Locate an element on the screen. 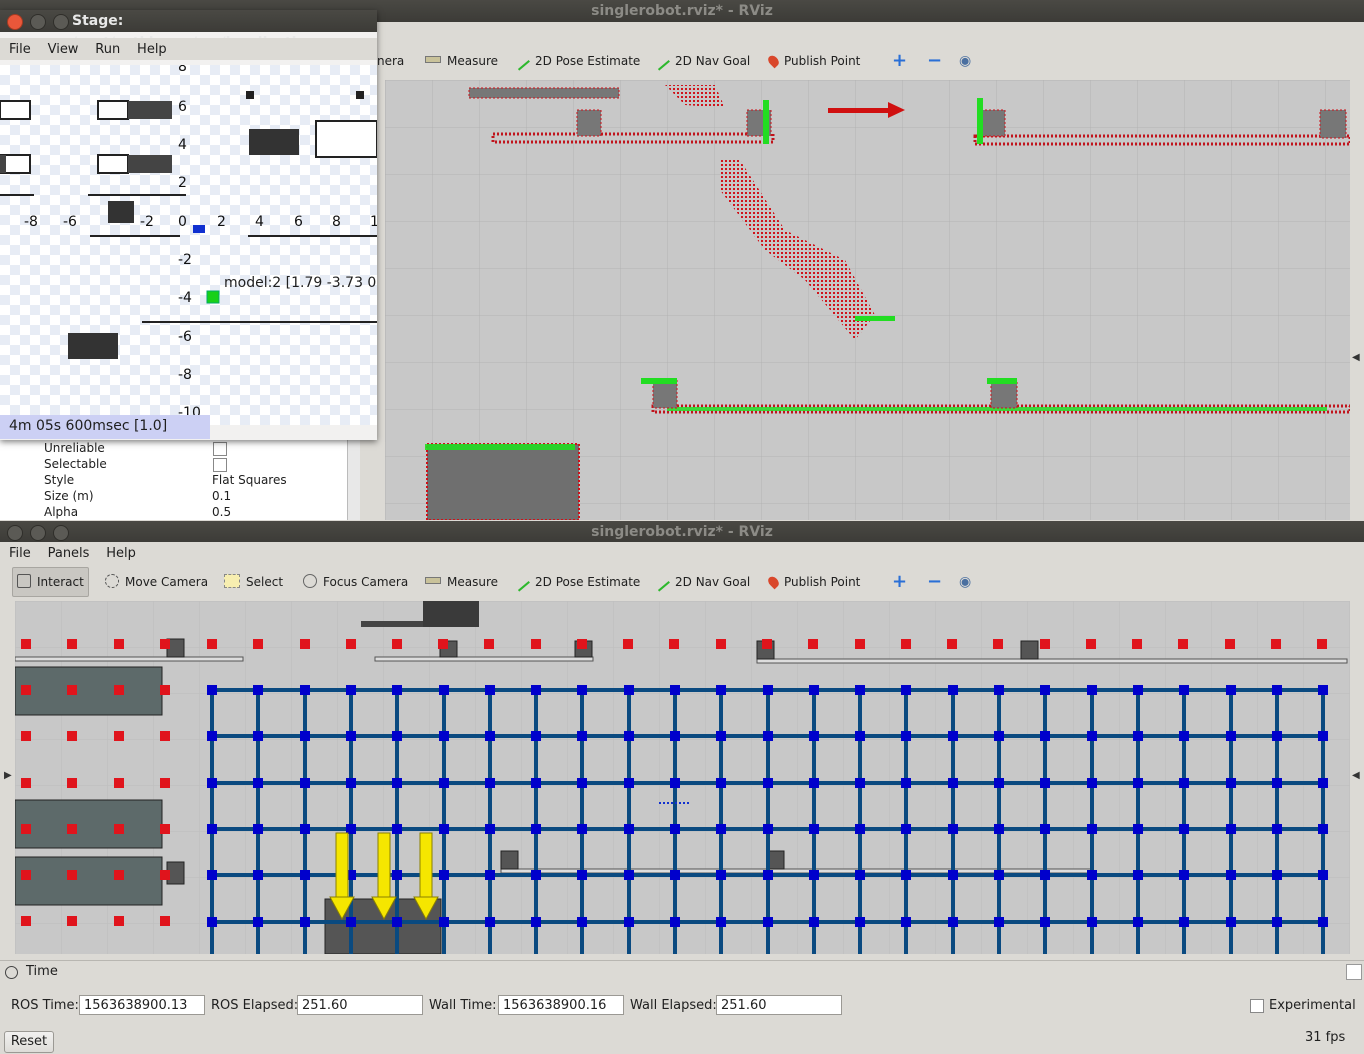  laser-hit is located at coordinates (980, 121).